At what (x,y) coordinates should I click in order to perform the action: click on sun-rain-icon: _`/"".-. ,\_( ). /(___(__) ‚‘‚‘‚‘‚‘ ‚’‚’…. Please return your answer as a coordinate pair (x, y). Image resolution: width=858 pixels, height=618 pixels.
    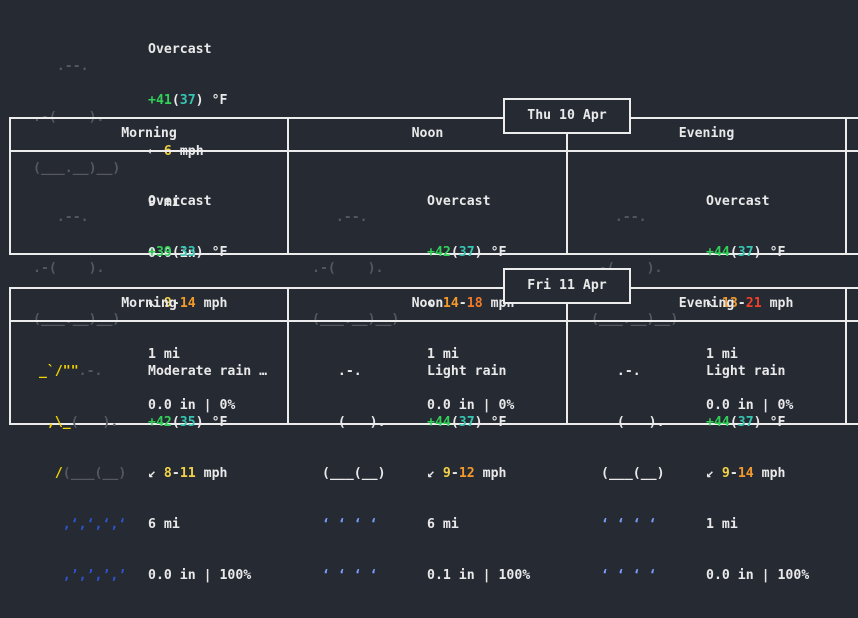
    Looking at the image, I should click on (79, 473).